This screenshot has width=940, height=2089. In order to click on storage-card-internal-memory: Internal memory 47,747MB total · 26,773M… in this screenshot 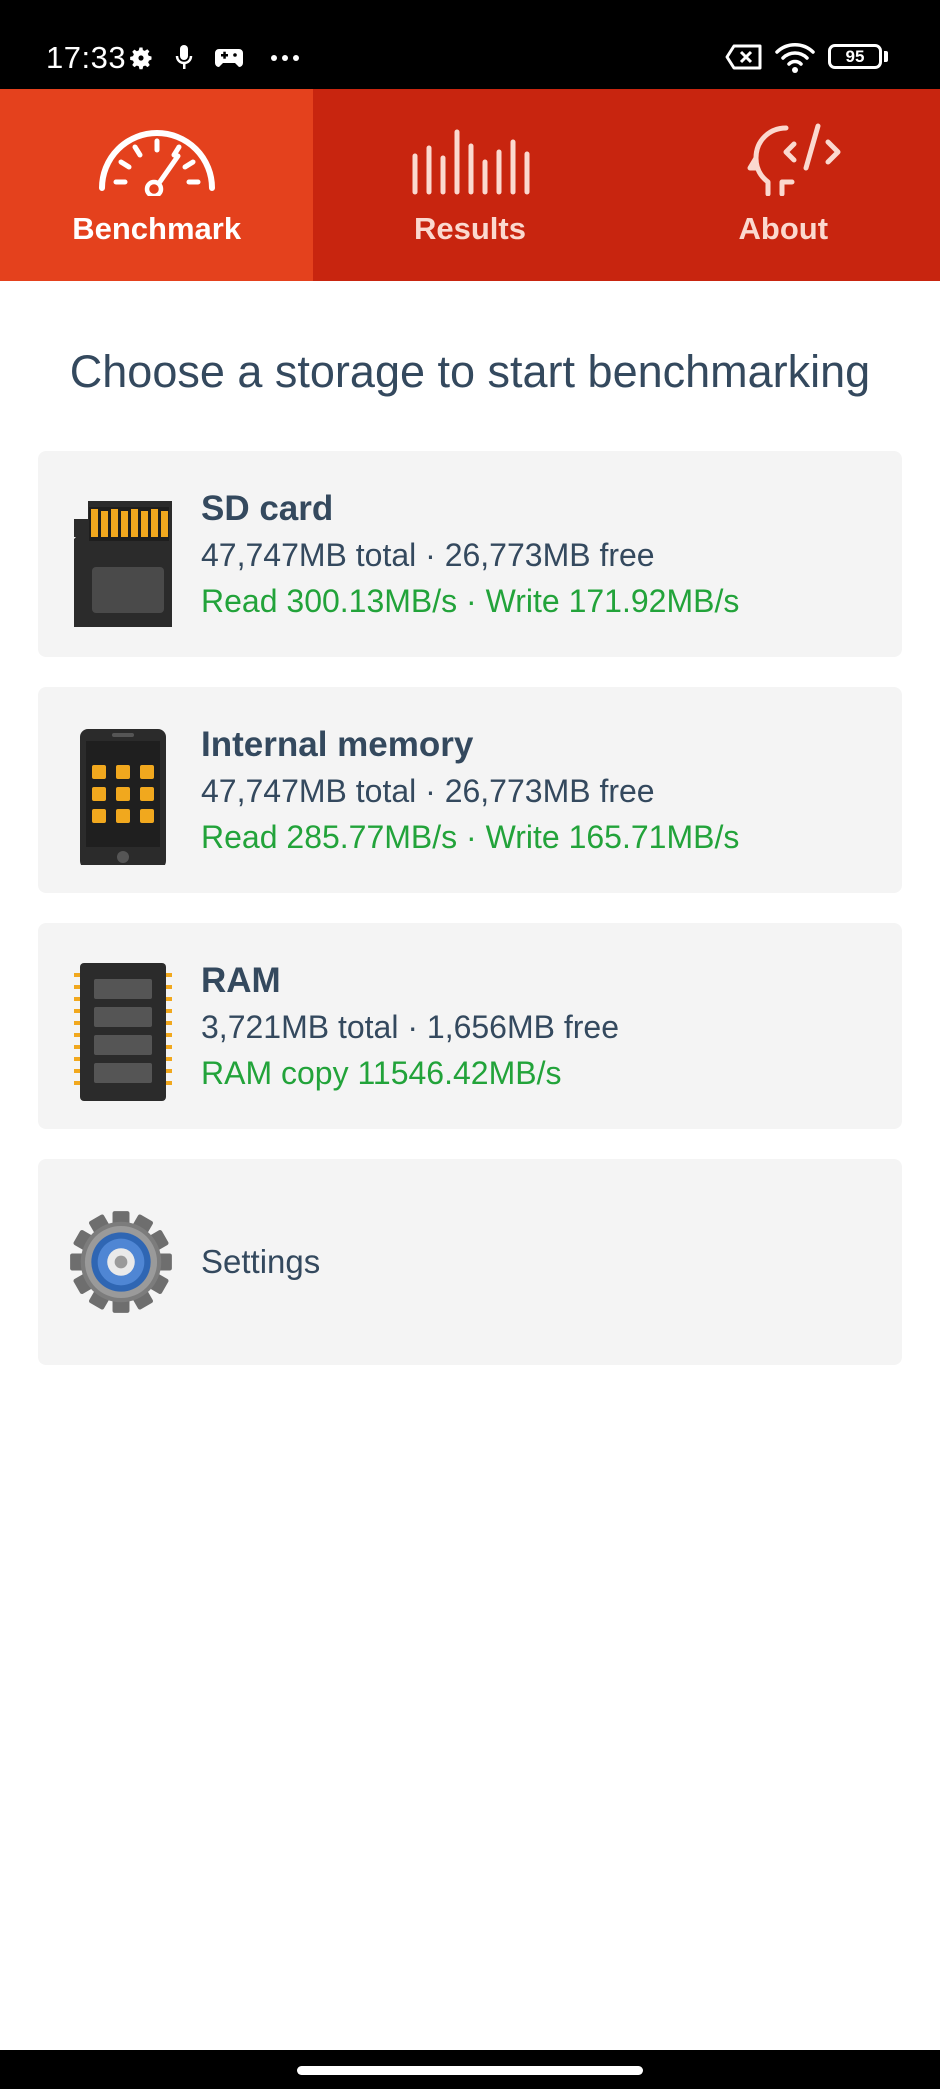, I will do `click(470, 790)`.